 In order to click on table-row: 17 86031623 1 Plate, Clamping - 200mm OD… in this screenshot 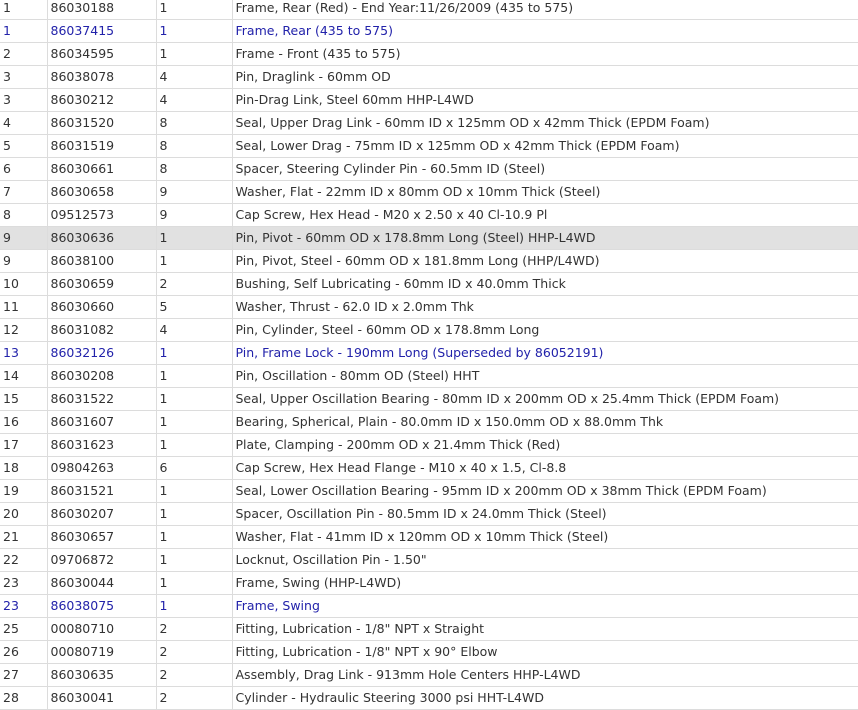, I will do `click(429, 445)`.